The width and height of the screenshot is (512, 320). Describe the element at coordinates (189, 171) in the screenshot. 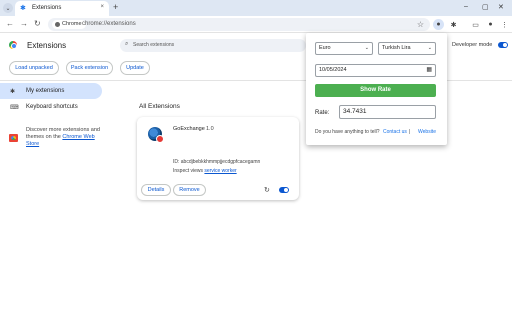

I see `inspect-label: Inspect views` at that location.